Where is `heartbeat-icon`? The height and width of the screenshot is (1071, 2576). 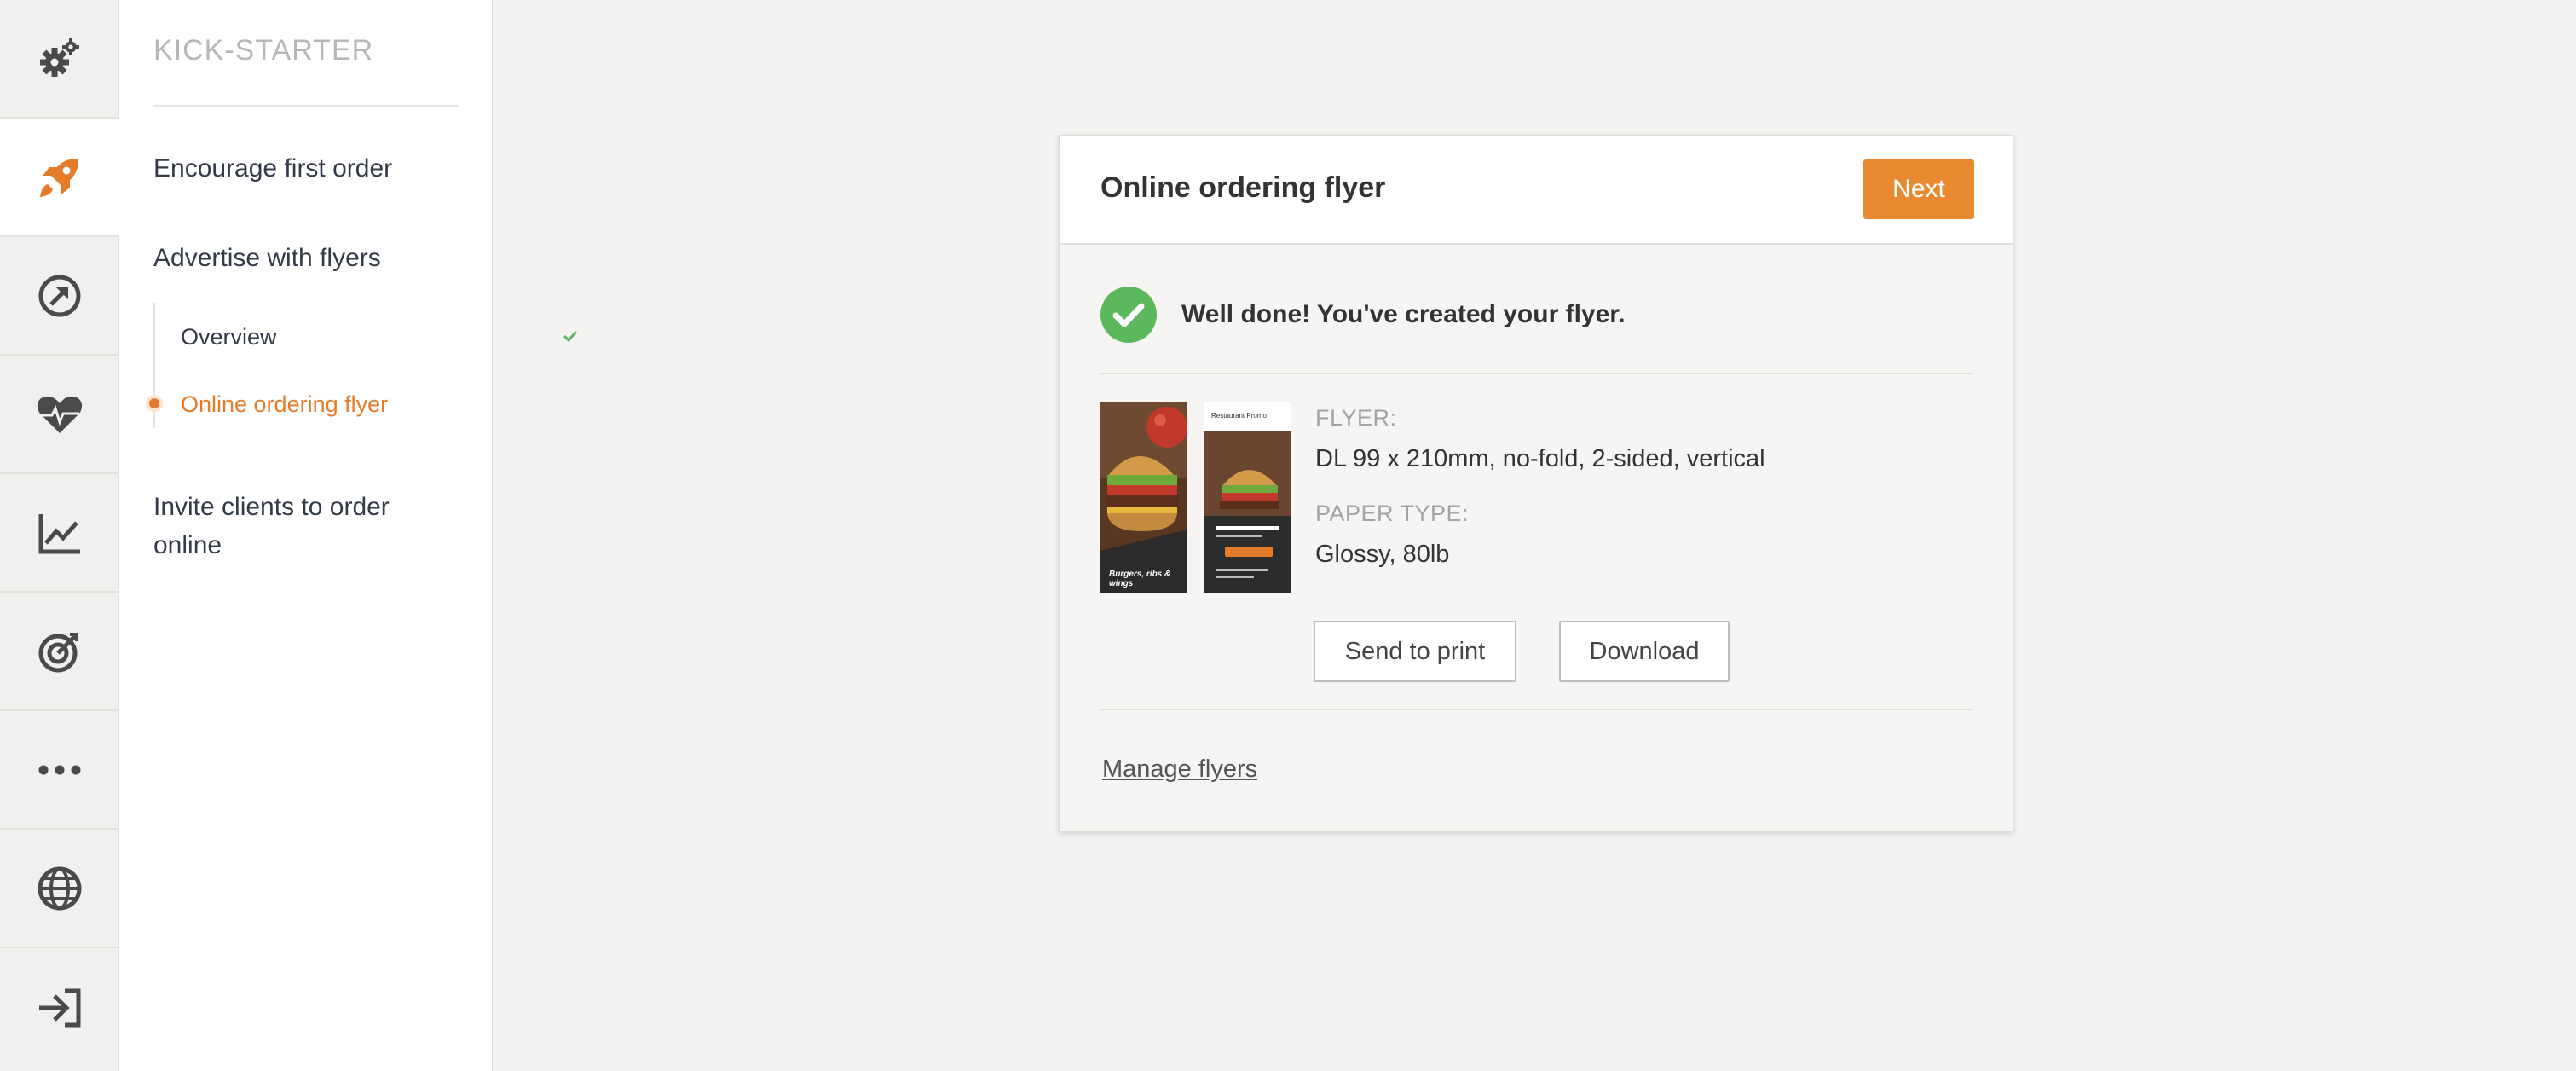 heartbeat-icon is located at coordinates (60, 414).